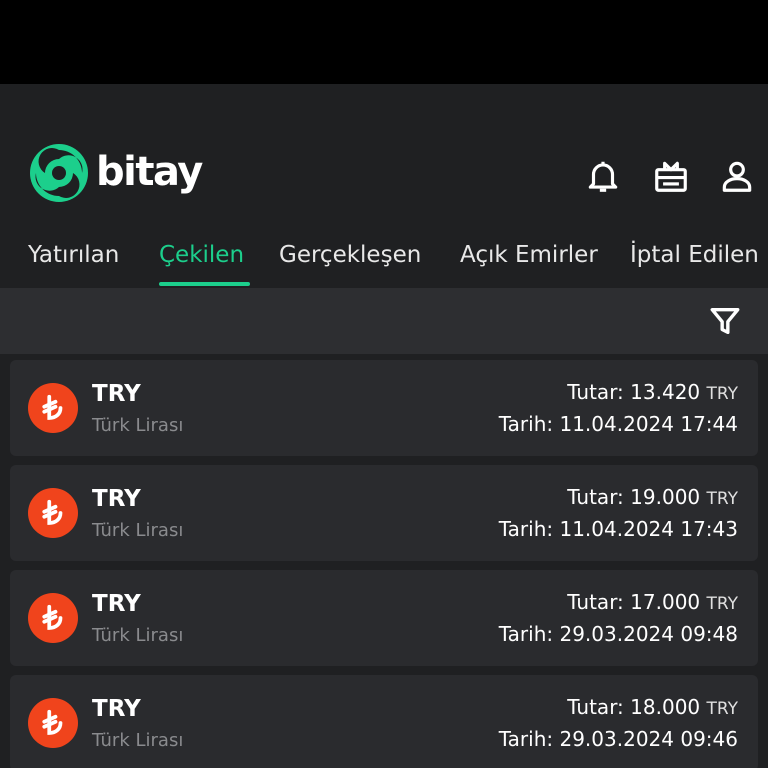  I want to click on date-text: Tarih: 11.04.2024 17:44, so click(618, 424).